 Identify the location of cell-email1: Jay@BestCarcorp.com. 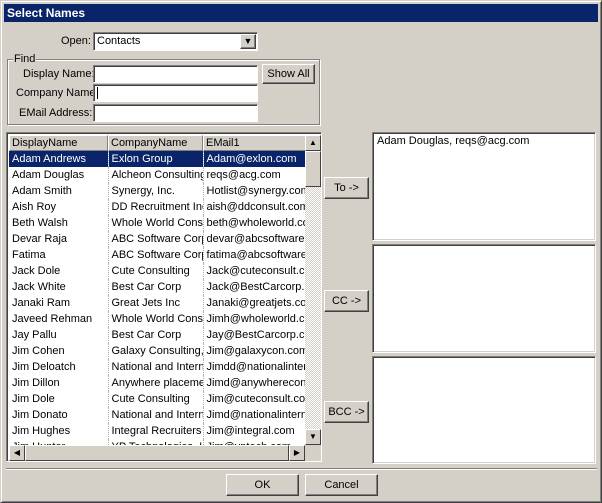
(254, 335).